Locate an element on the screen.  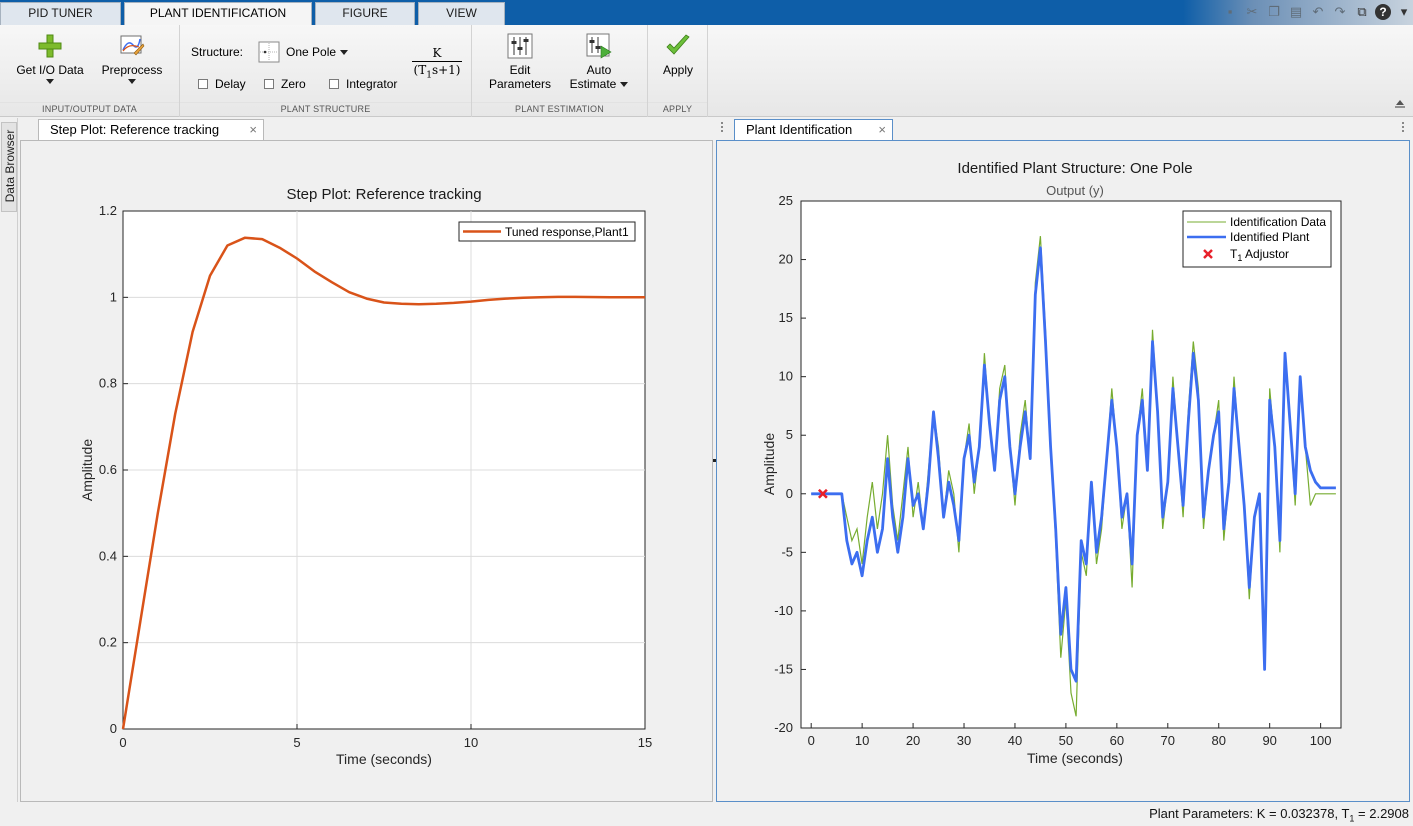
zero-checkbox: Zero is located at coordinates (285, 84).